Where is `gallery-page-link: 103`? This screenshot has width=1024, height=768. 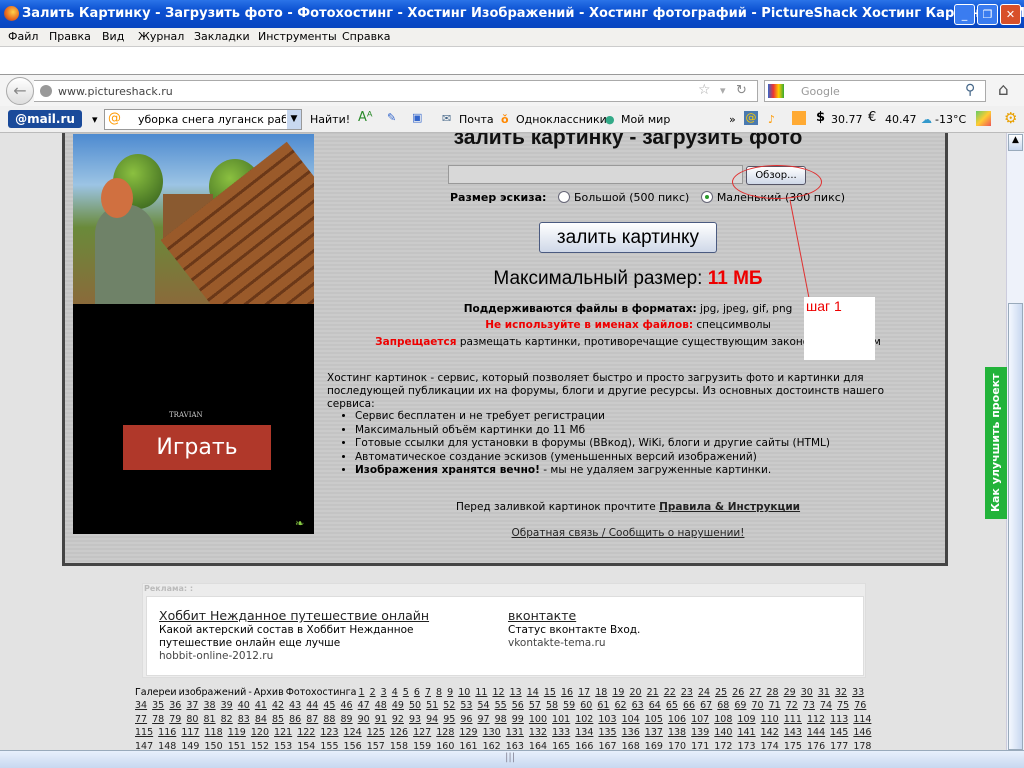
gallery-page-link: 103 is located at coordinates (607, 719).